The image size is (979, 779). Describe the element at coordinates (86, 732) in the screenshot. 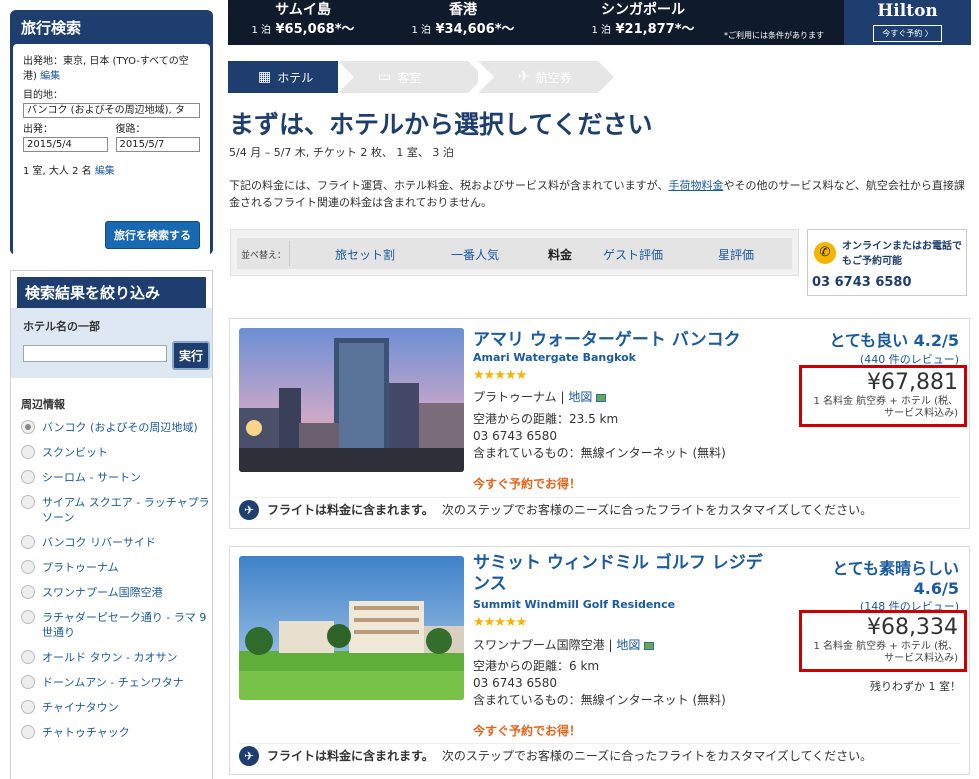

I see `area-option-label: チャトゥチャック` at that location.